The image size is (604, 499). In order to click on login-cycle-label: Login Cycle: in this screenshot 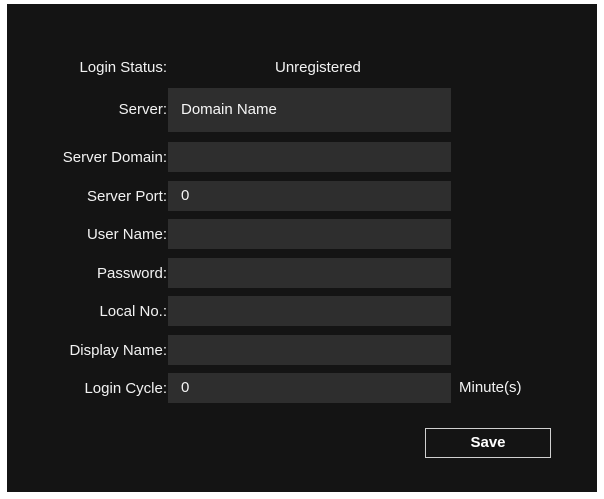, I will do `click(125, 388)`.